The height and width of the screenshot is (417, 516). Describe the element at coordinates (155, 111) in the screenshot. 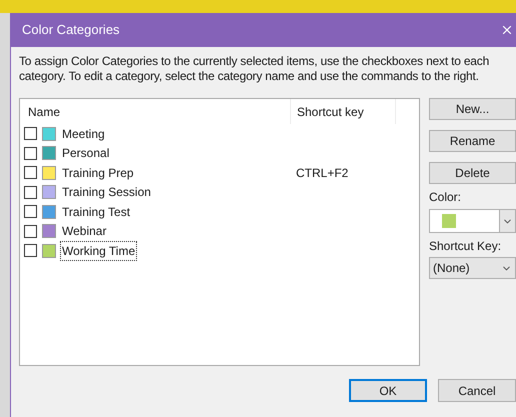

I see `column-header: Name` at that location.